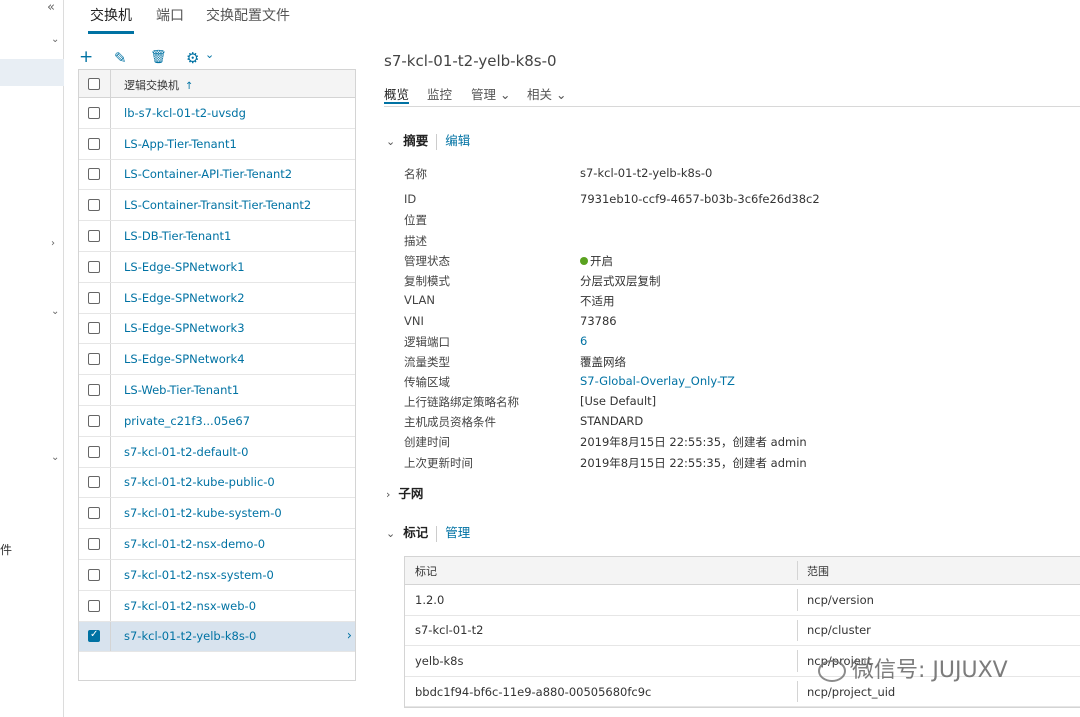 The image size is (1080, 717). What do you see at coordinates (177, 236) in the screenshot?
I see `logical-switch-link: LS-DB-Tier-Tenant1` at bounding box center [177, 236].